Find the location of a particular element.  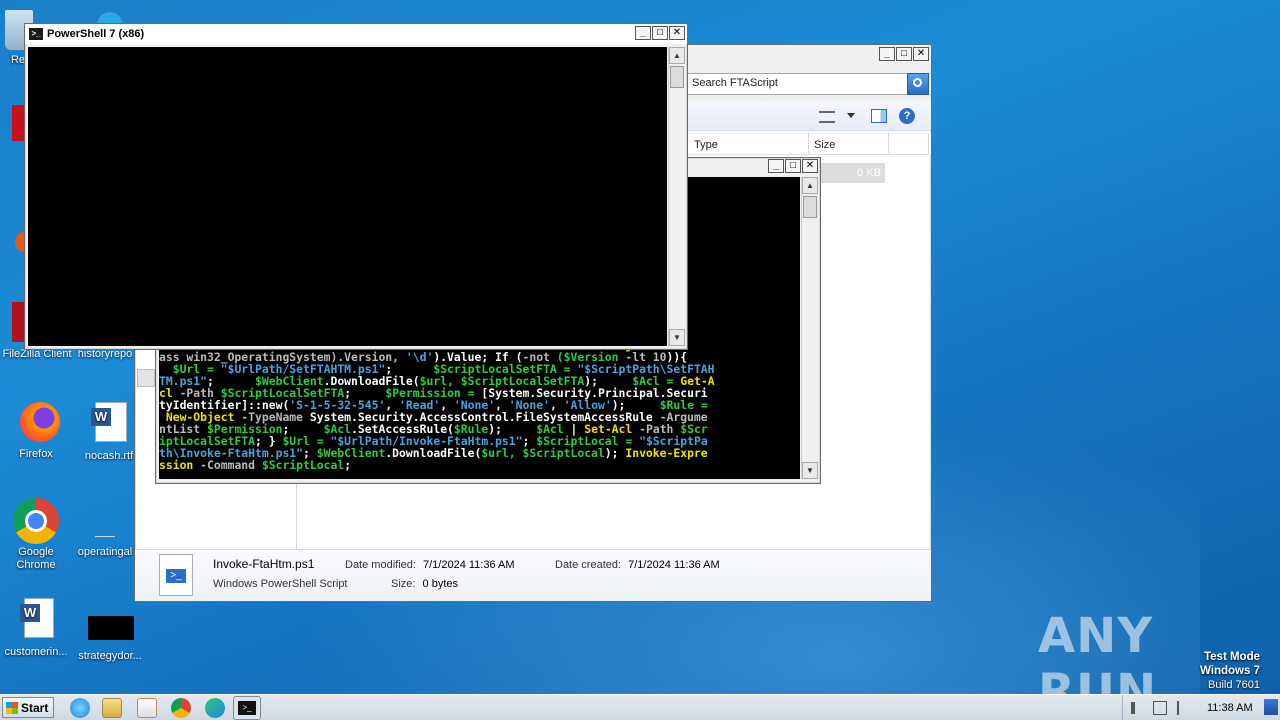

date-created-label: Date created: is located at coordinates (588, 565).